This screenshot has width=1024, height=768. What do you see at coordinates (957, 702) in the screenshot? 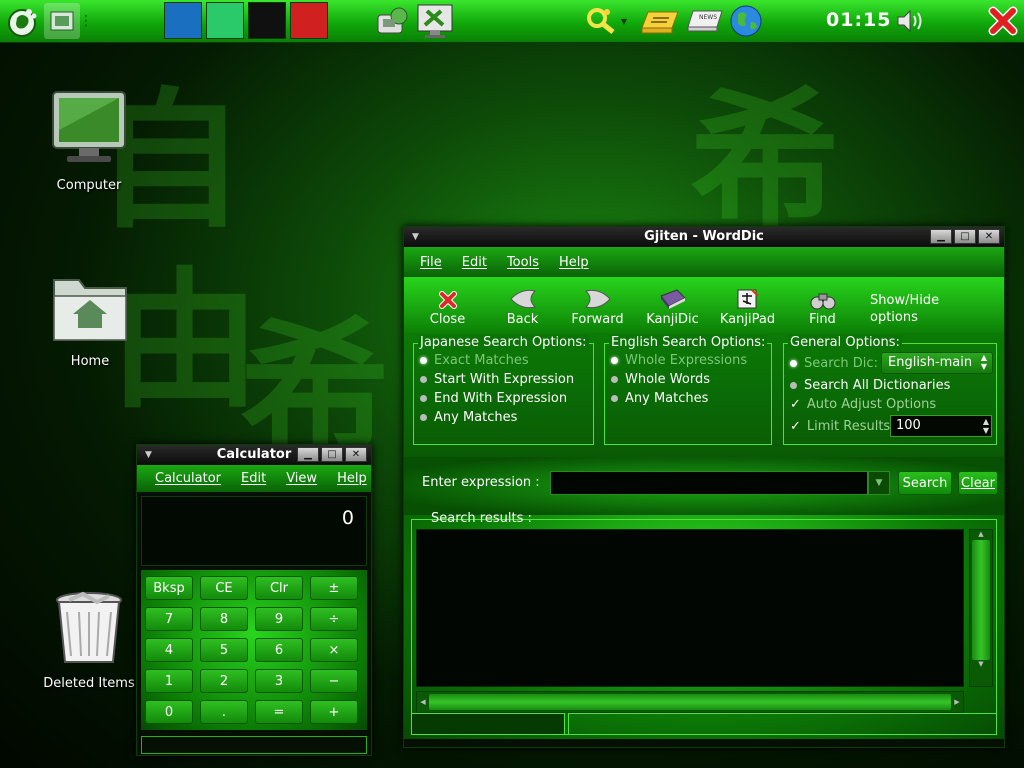
I see `scroll-right-icon: ▶` at bounding box center [957, 702].